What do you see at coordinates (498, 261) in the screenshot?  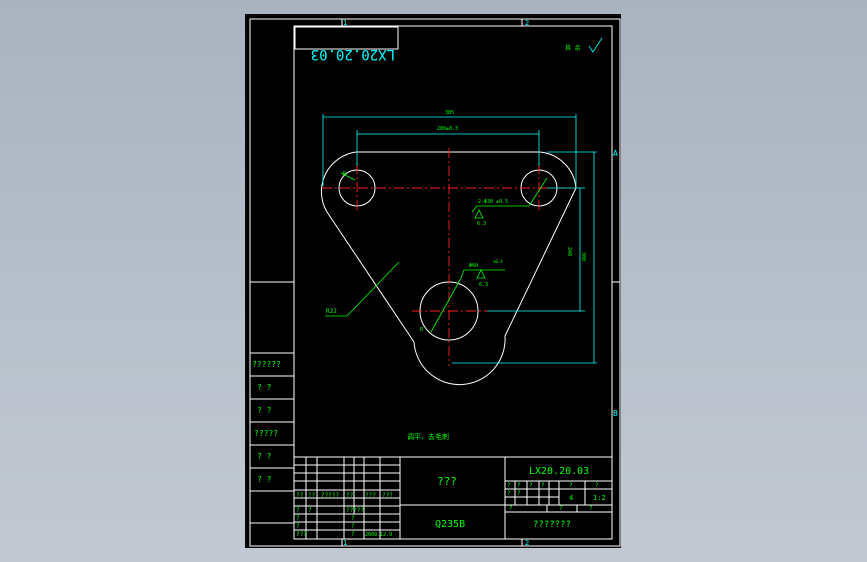 I see `dim-big-hole-tol: ±0.4` at bounding box center [498, 261].